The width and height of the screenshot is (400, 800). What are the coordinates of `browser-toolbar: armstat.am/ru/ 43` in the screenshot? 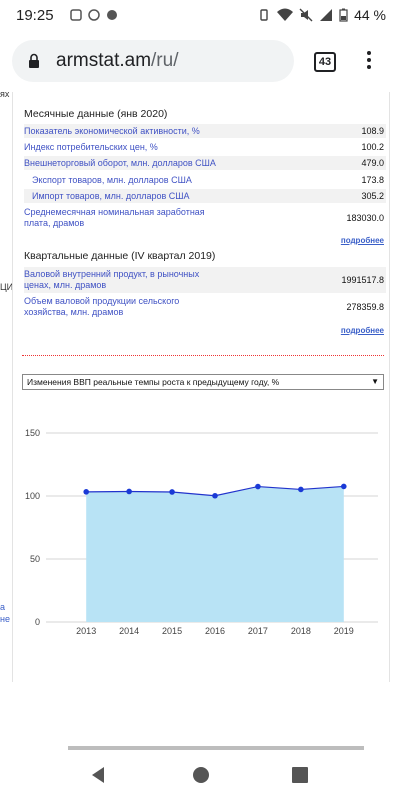 It's located at (200, 62).